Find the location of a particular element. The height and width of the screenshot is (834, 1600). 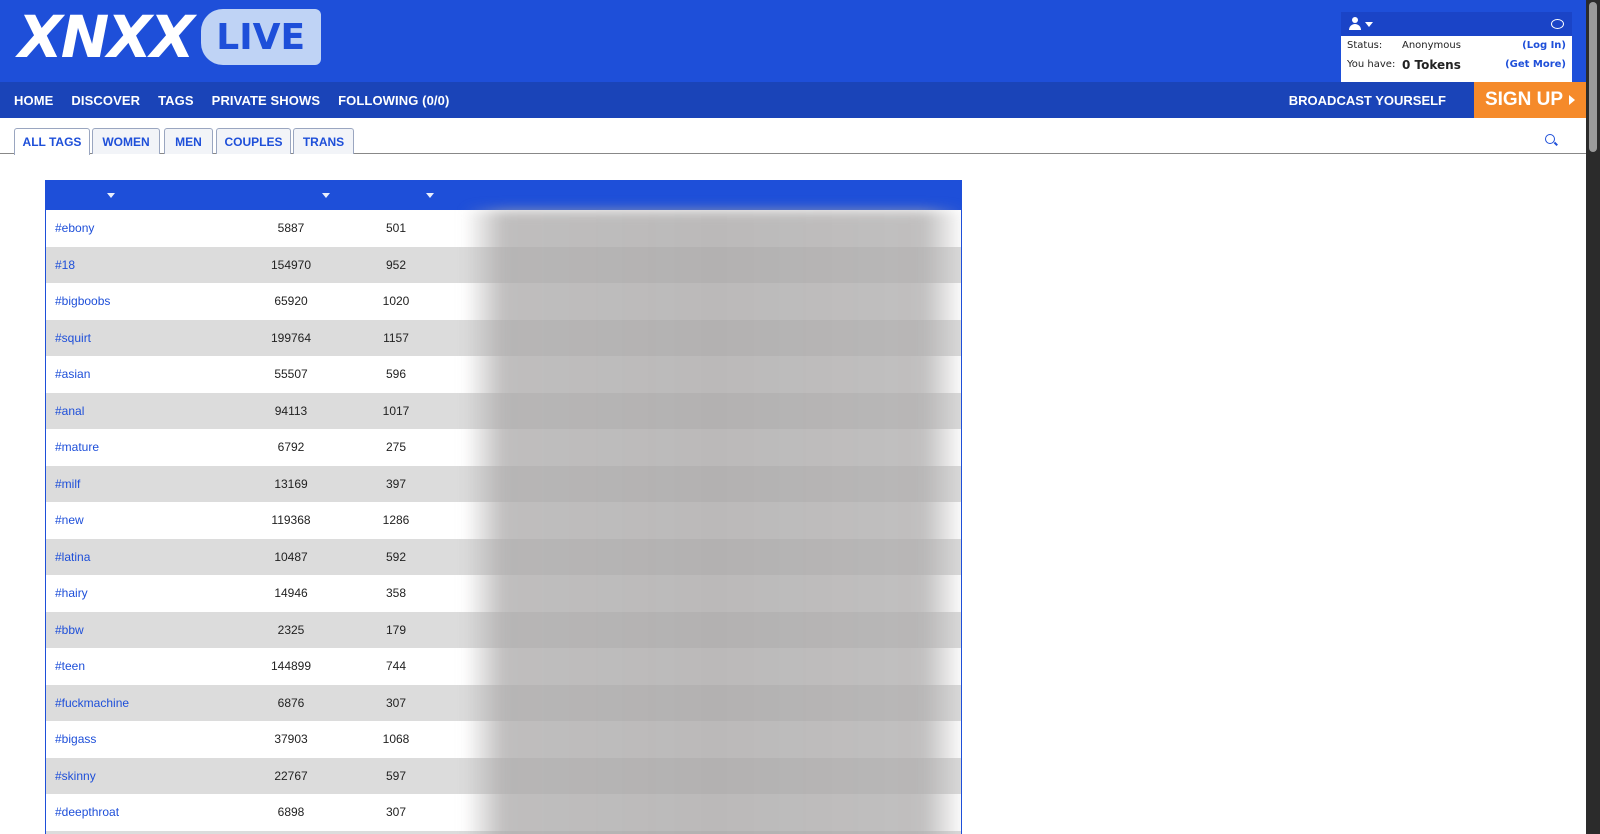

broadcast-yourself-link: BROADCAST YOURSELF is located at coordinates (1367, 100).